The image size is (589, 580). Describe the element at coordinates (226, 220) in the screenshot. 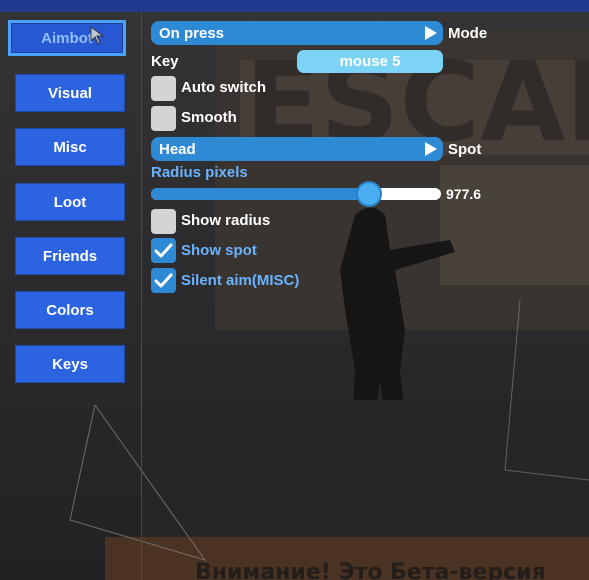

I see `show-radius-label: Show radius` at that location.